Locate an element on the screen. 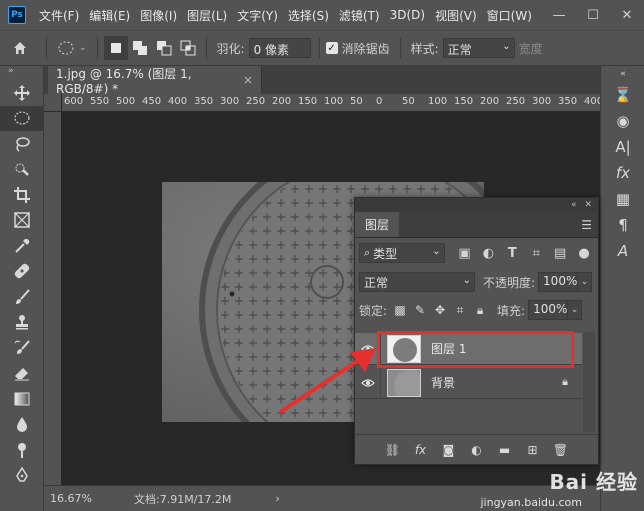 This screenshot has width=644, height=511. opacity-dropdown-icon: ⌄ is located at coordinates (585, 282).